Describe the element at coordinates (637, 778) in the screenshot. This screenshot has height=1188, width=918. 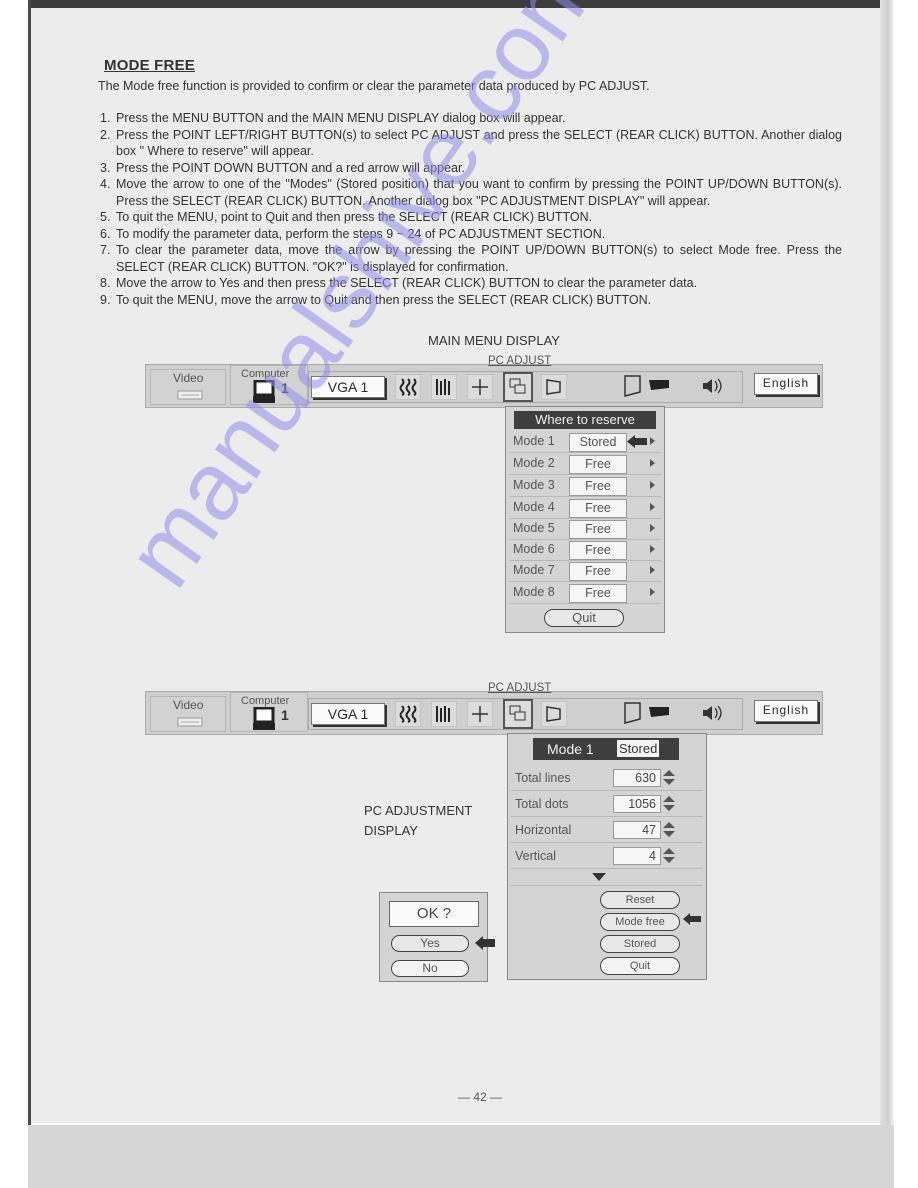
I see `adjustment-value: 630` at that location.